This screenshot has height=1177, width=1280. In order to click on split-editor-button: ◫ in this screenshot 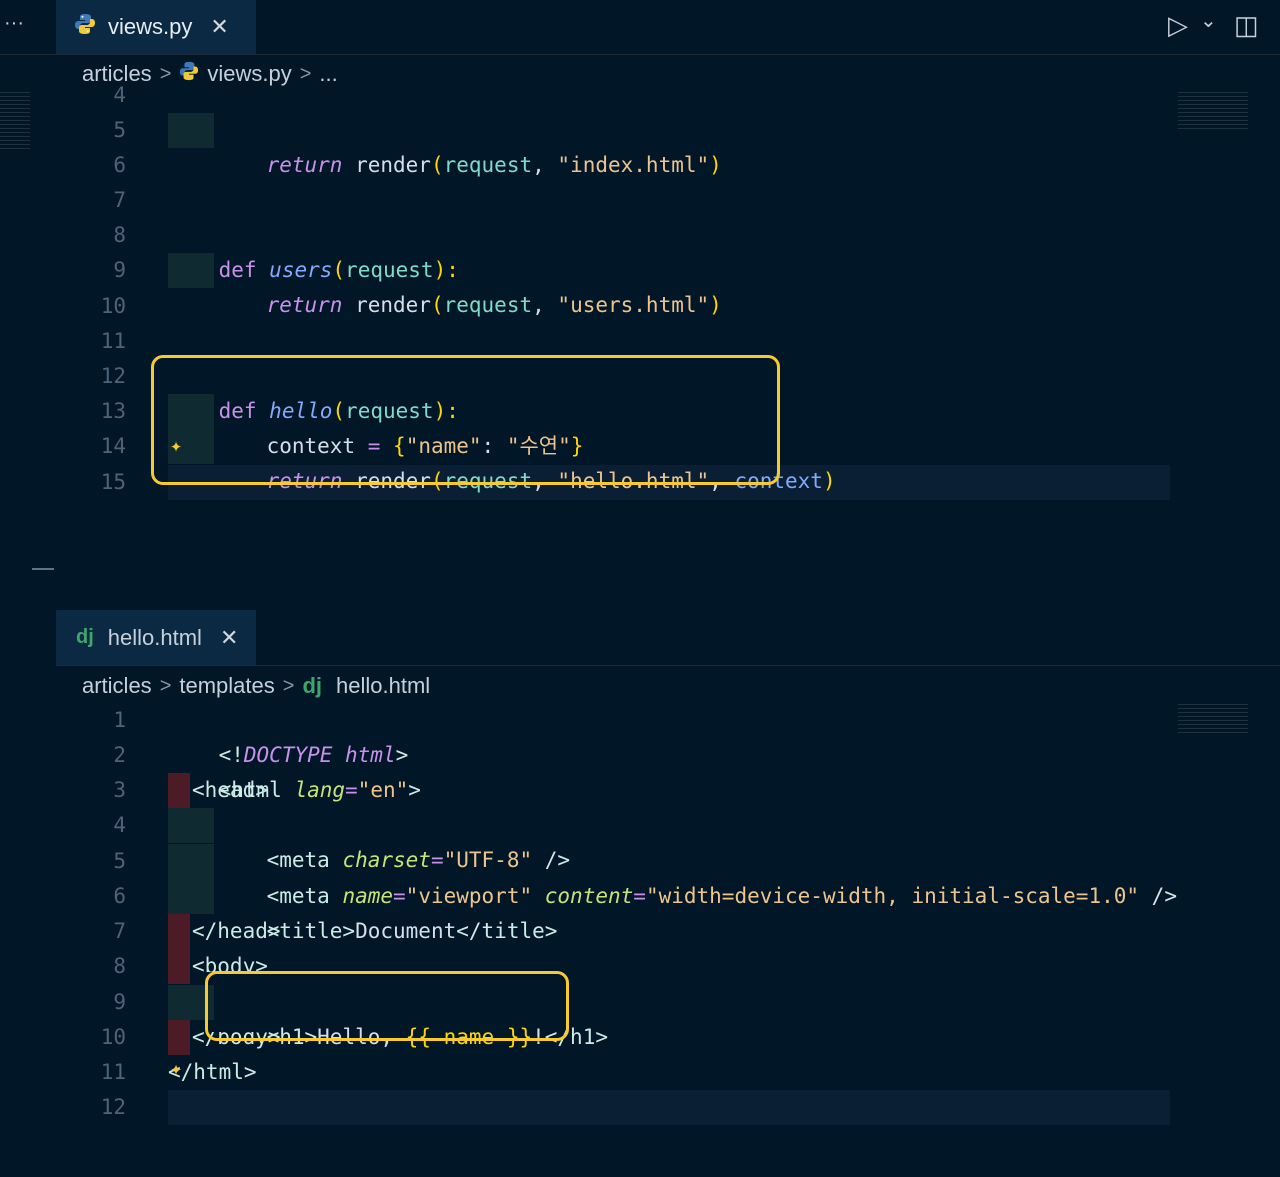, I will do `click(1246, 25)`.